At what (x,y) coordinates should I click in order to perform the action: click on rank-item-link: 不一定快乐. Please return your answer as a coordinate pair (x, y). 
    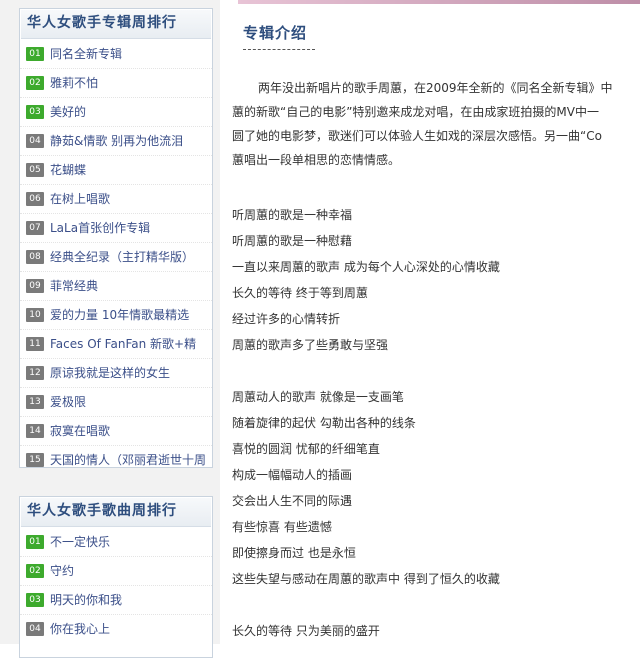
    Looking at the image, I should click on (80, 542).